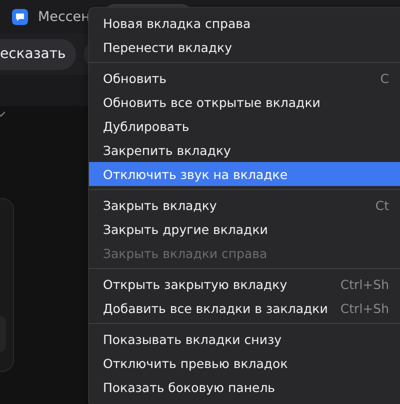  I want to click on retell-button: есказать, so click(38, 54).